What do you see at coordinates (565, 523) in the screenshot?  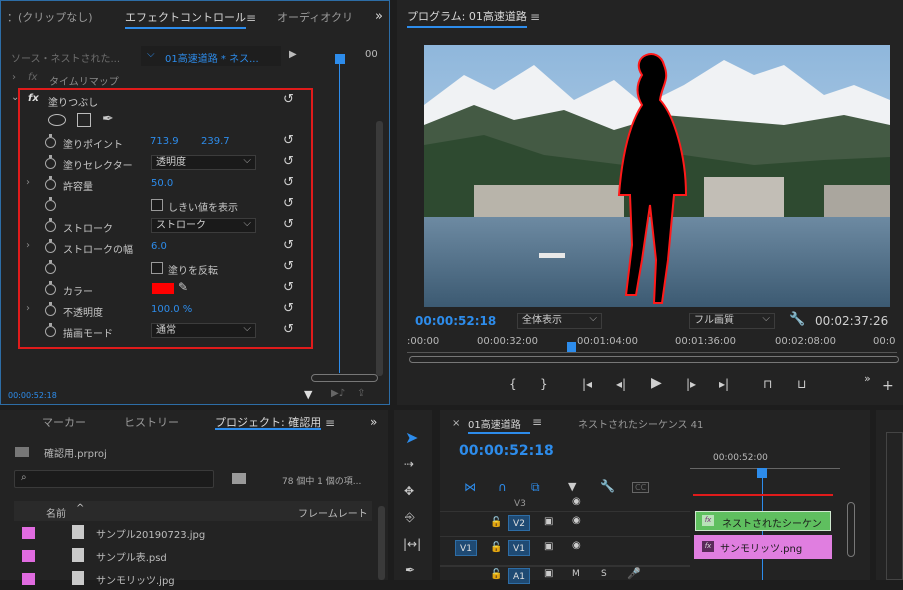 I see `track-v2: 🔓 V2 ▣ ◉` at bounding box center [565, 523].